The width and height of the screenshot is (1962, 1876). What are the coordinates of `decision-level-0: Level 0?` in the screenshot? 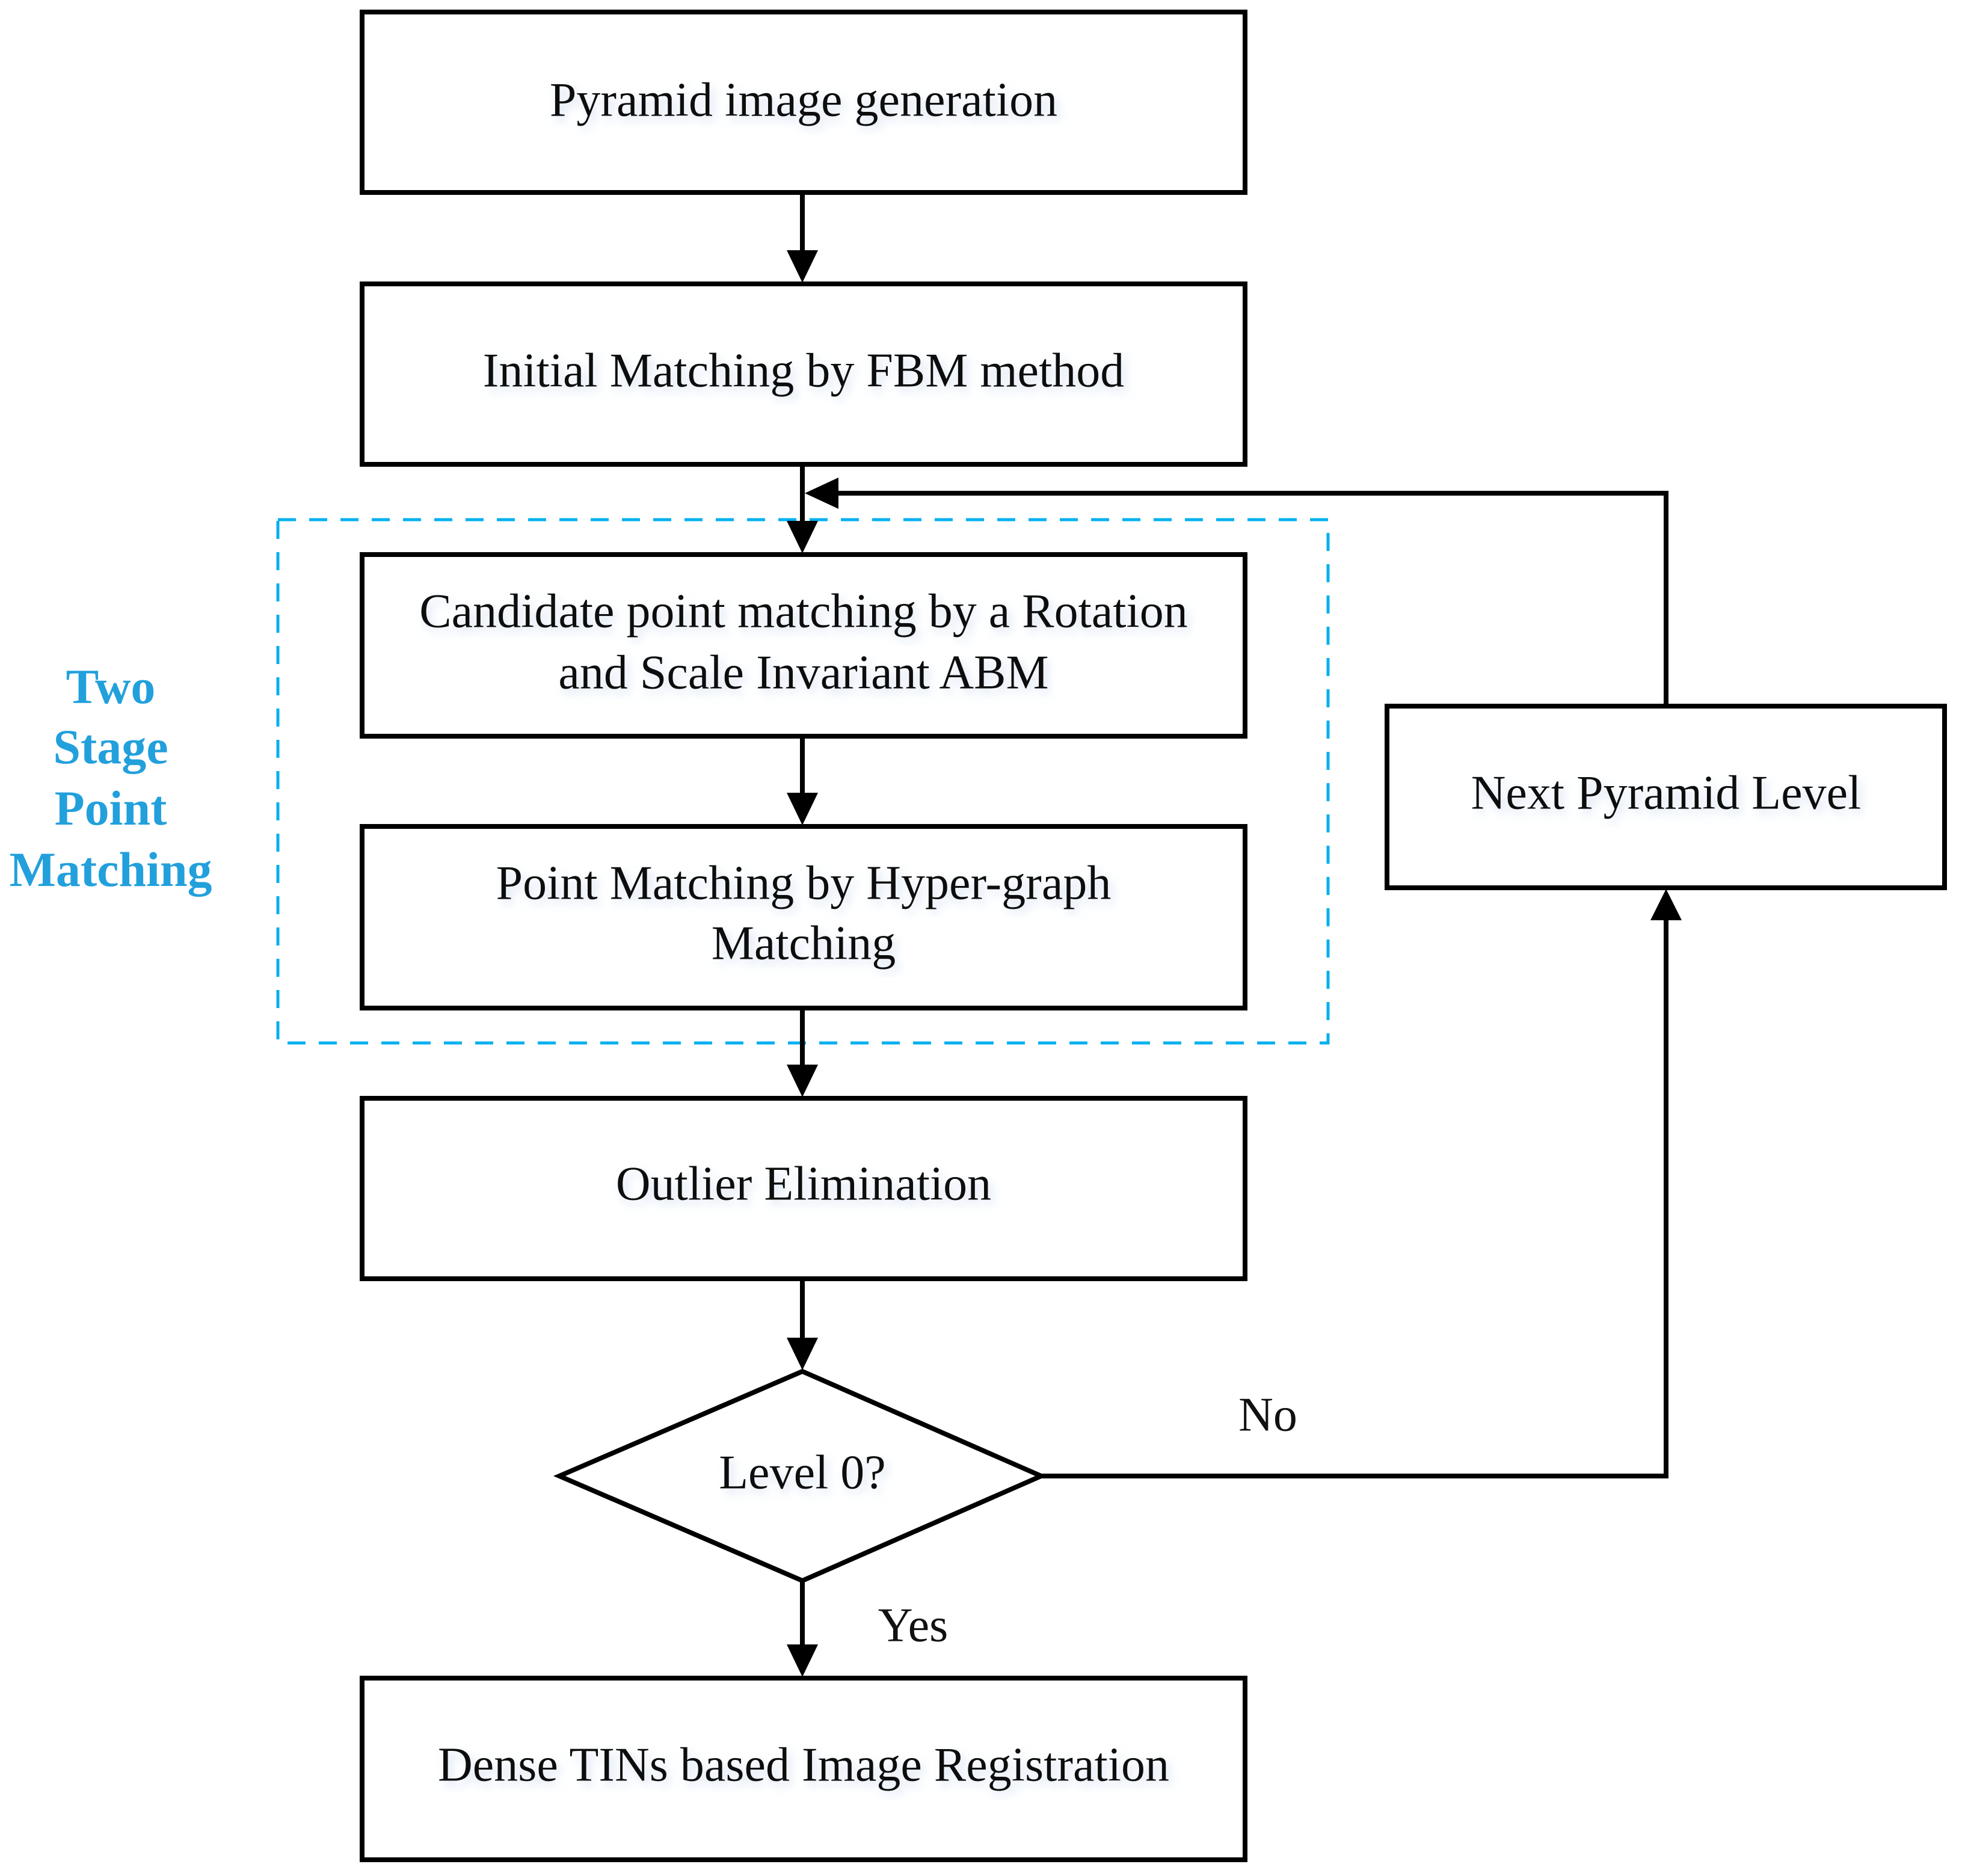 It's located at (800, 1476).